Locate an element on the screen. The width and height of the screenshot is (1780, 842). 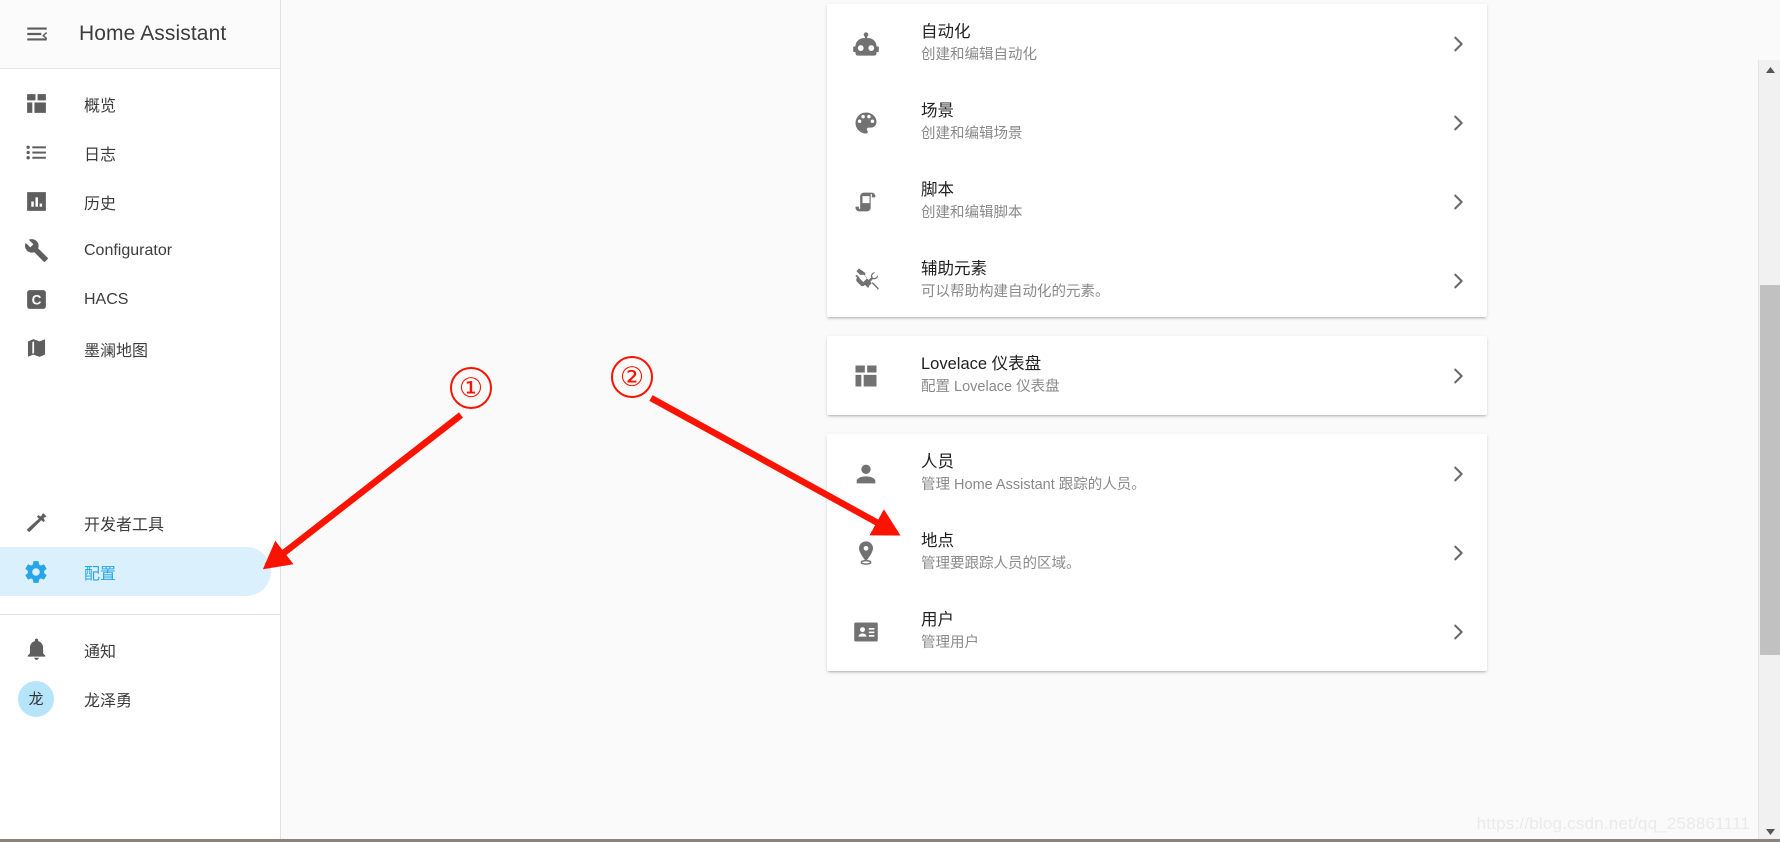
account-card-icon is located at coordinates (866, 632).